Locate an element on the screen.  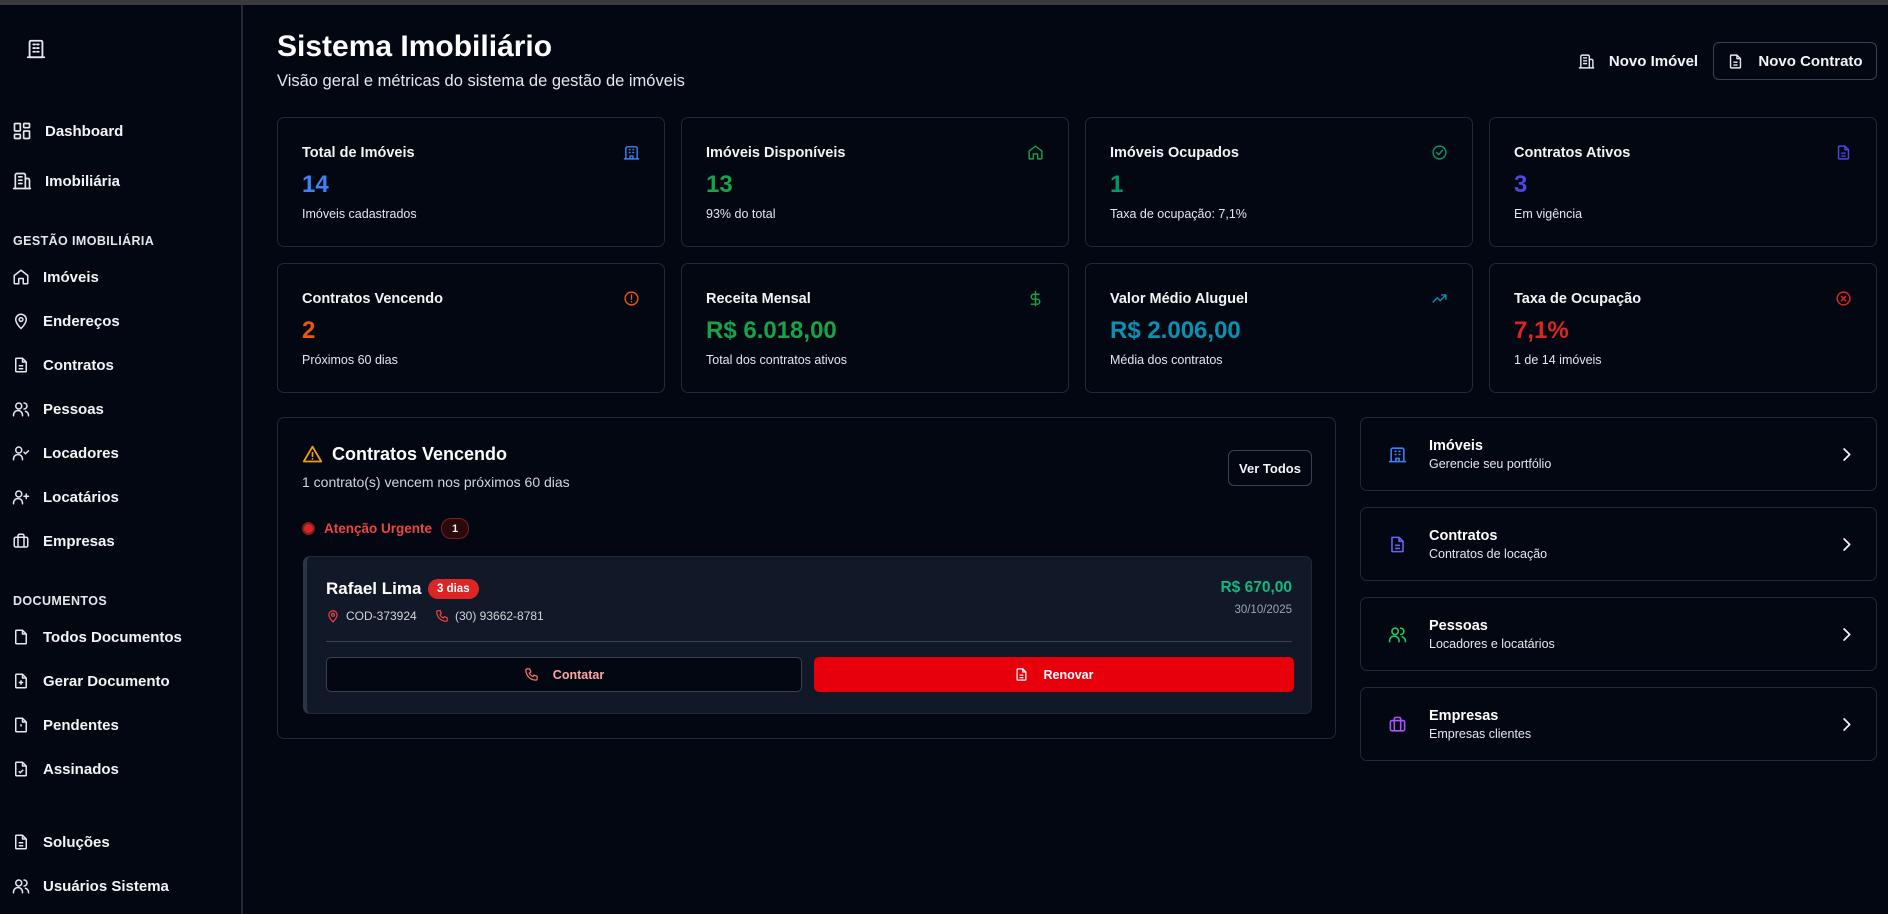
dollar-icon is located at coordinates (1035, 298).